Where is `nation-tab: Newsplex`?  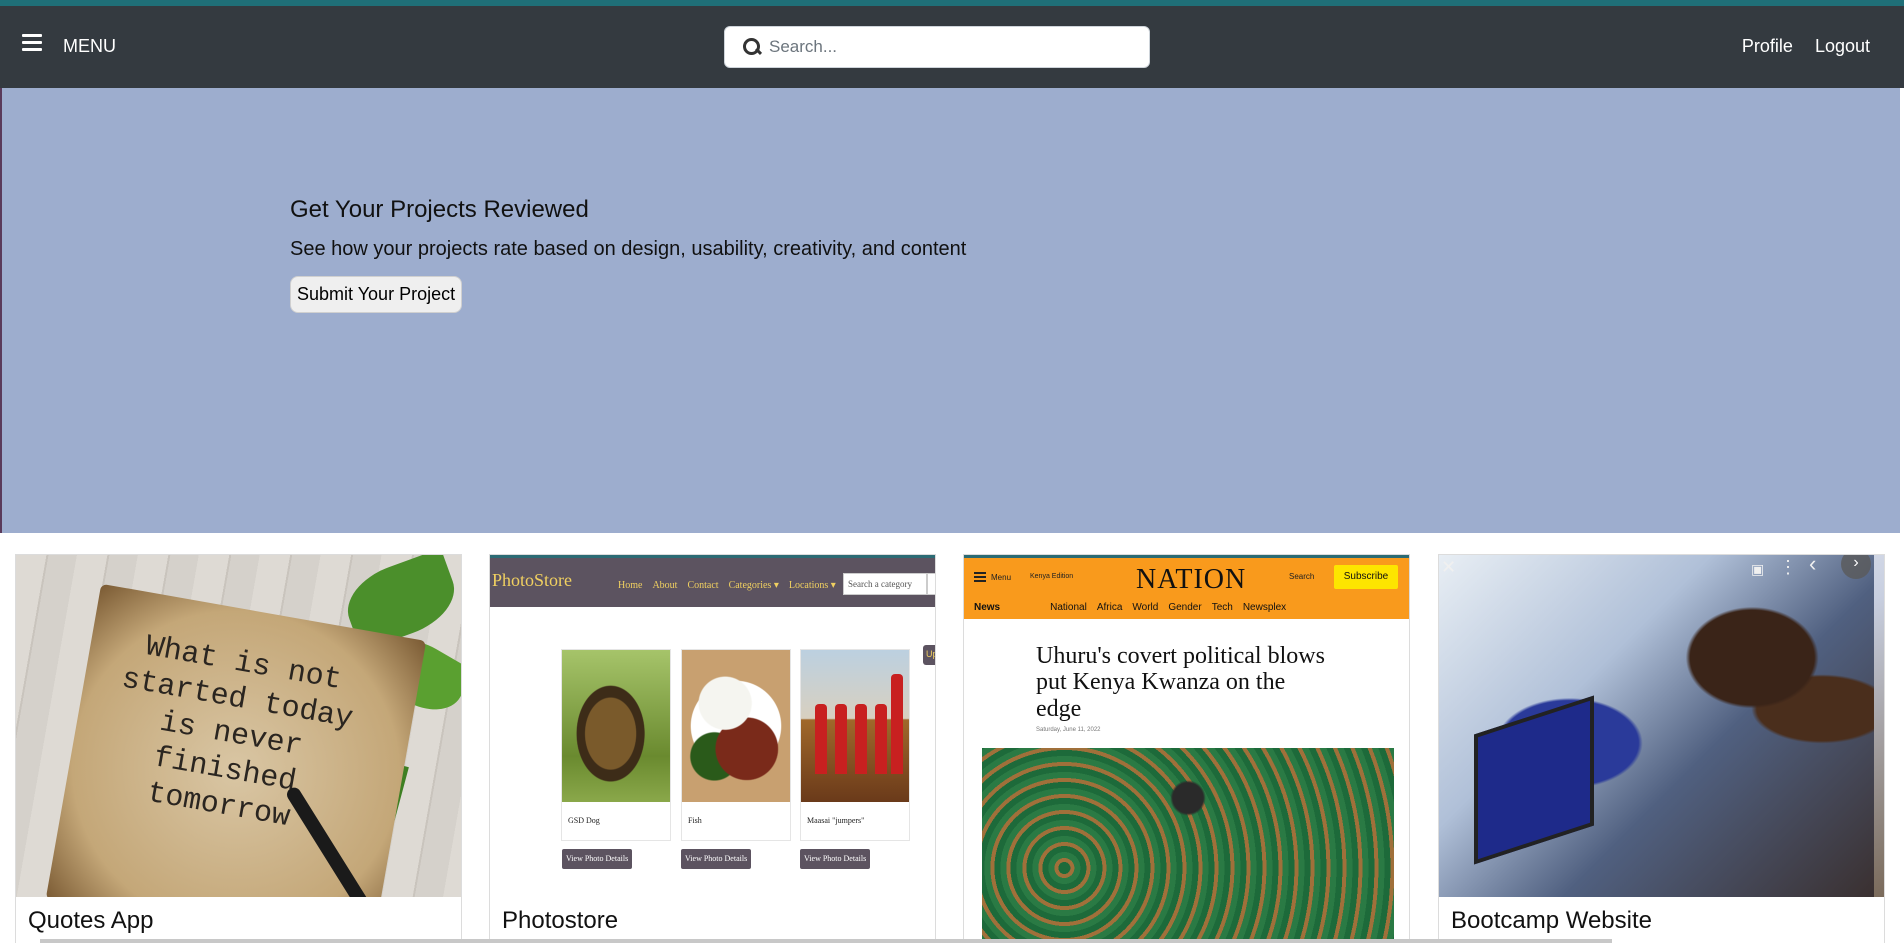
nation-tab: Newsplex is located at coordinates (1264, 607).